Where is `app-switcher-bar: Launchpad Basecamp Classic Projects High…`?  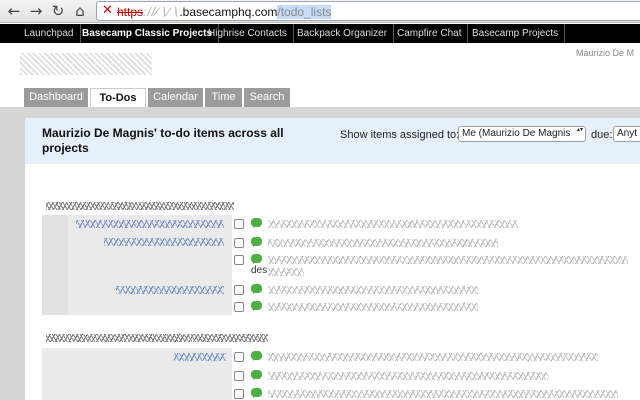 app-switcher-bar: Launchpad Basecamp Classic Projects High… is located at coordinates (320, 33).